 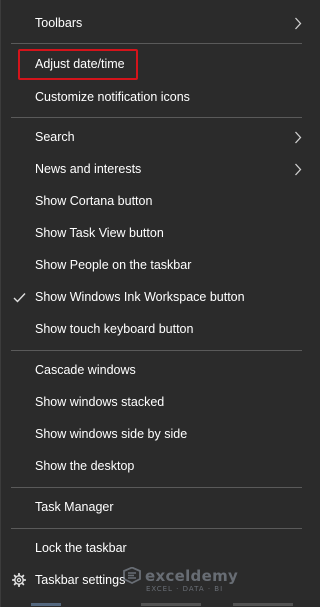 What do you see at coordinates (99, 233) in the screenshot?
I see `menu-item-label: Show Task View button` at bounding box center [99, 233].